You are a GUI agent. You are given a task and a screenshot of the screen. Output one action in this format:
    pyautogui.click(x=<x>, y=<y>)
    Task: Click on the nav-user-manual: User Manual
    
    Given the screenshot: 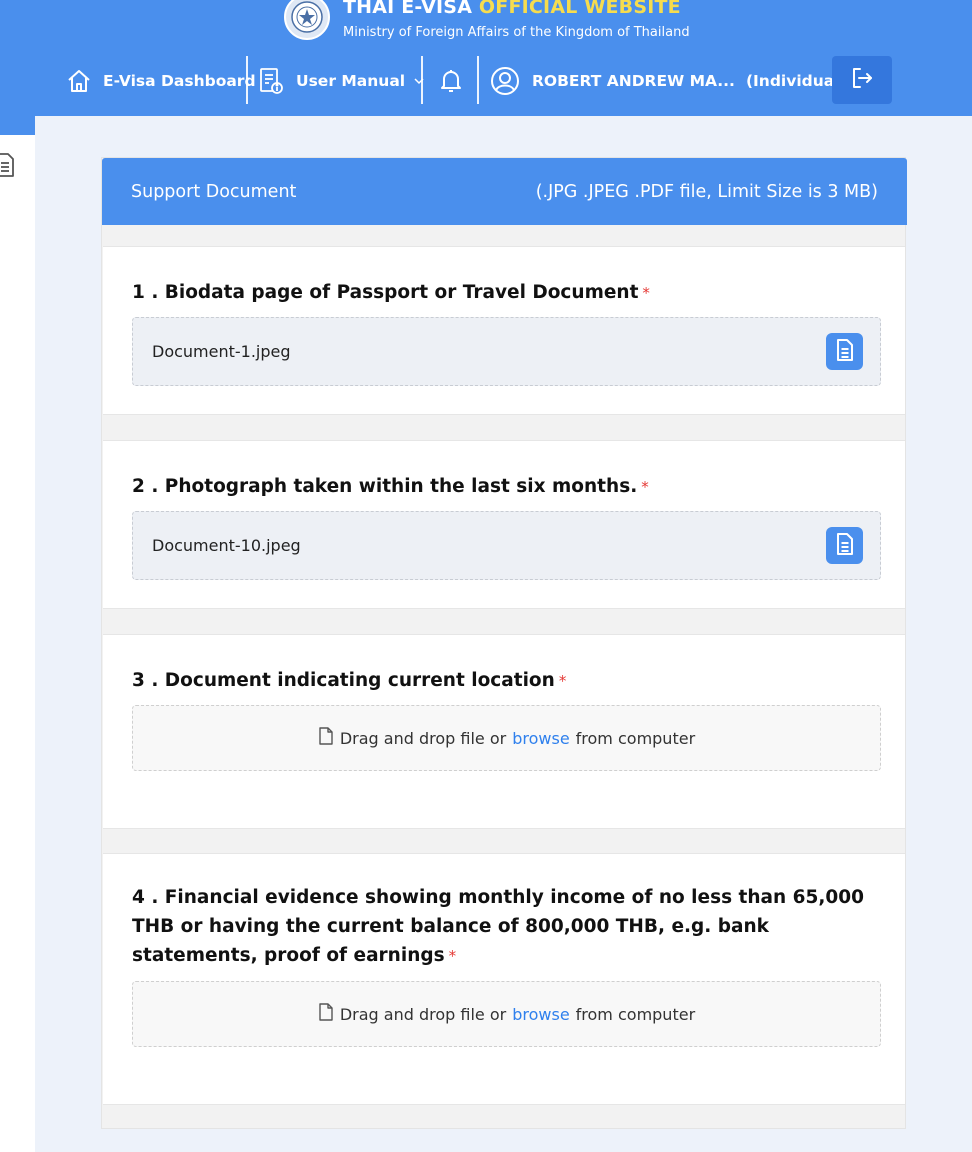 What is the action you would take?
    pyautogui.click(x=341, y=81)
    